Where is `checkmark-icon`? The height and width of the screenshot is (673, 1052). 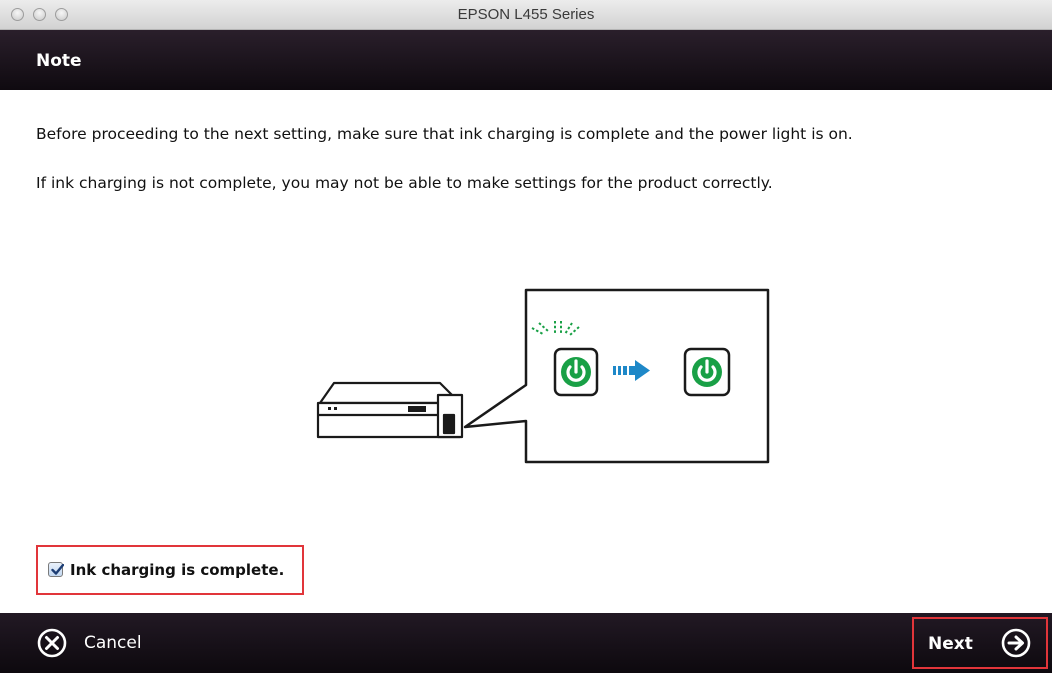
checkmark-icon is located at coordinates (57, 569).